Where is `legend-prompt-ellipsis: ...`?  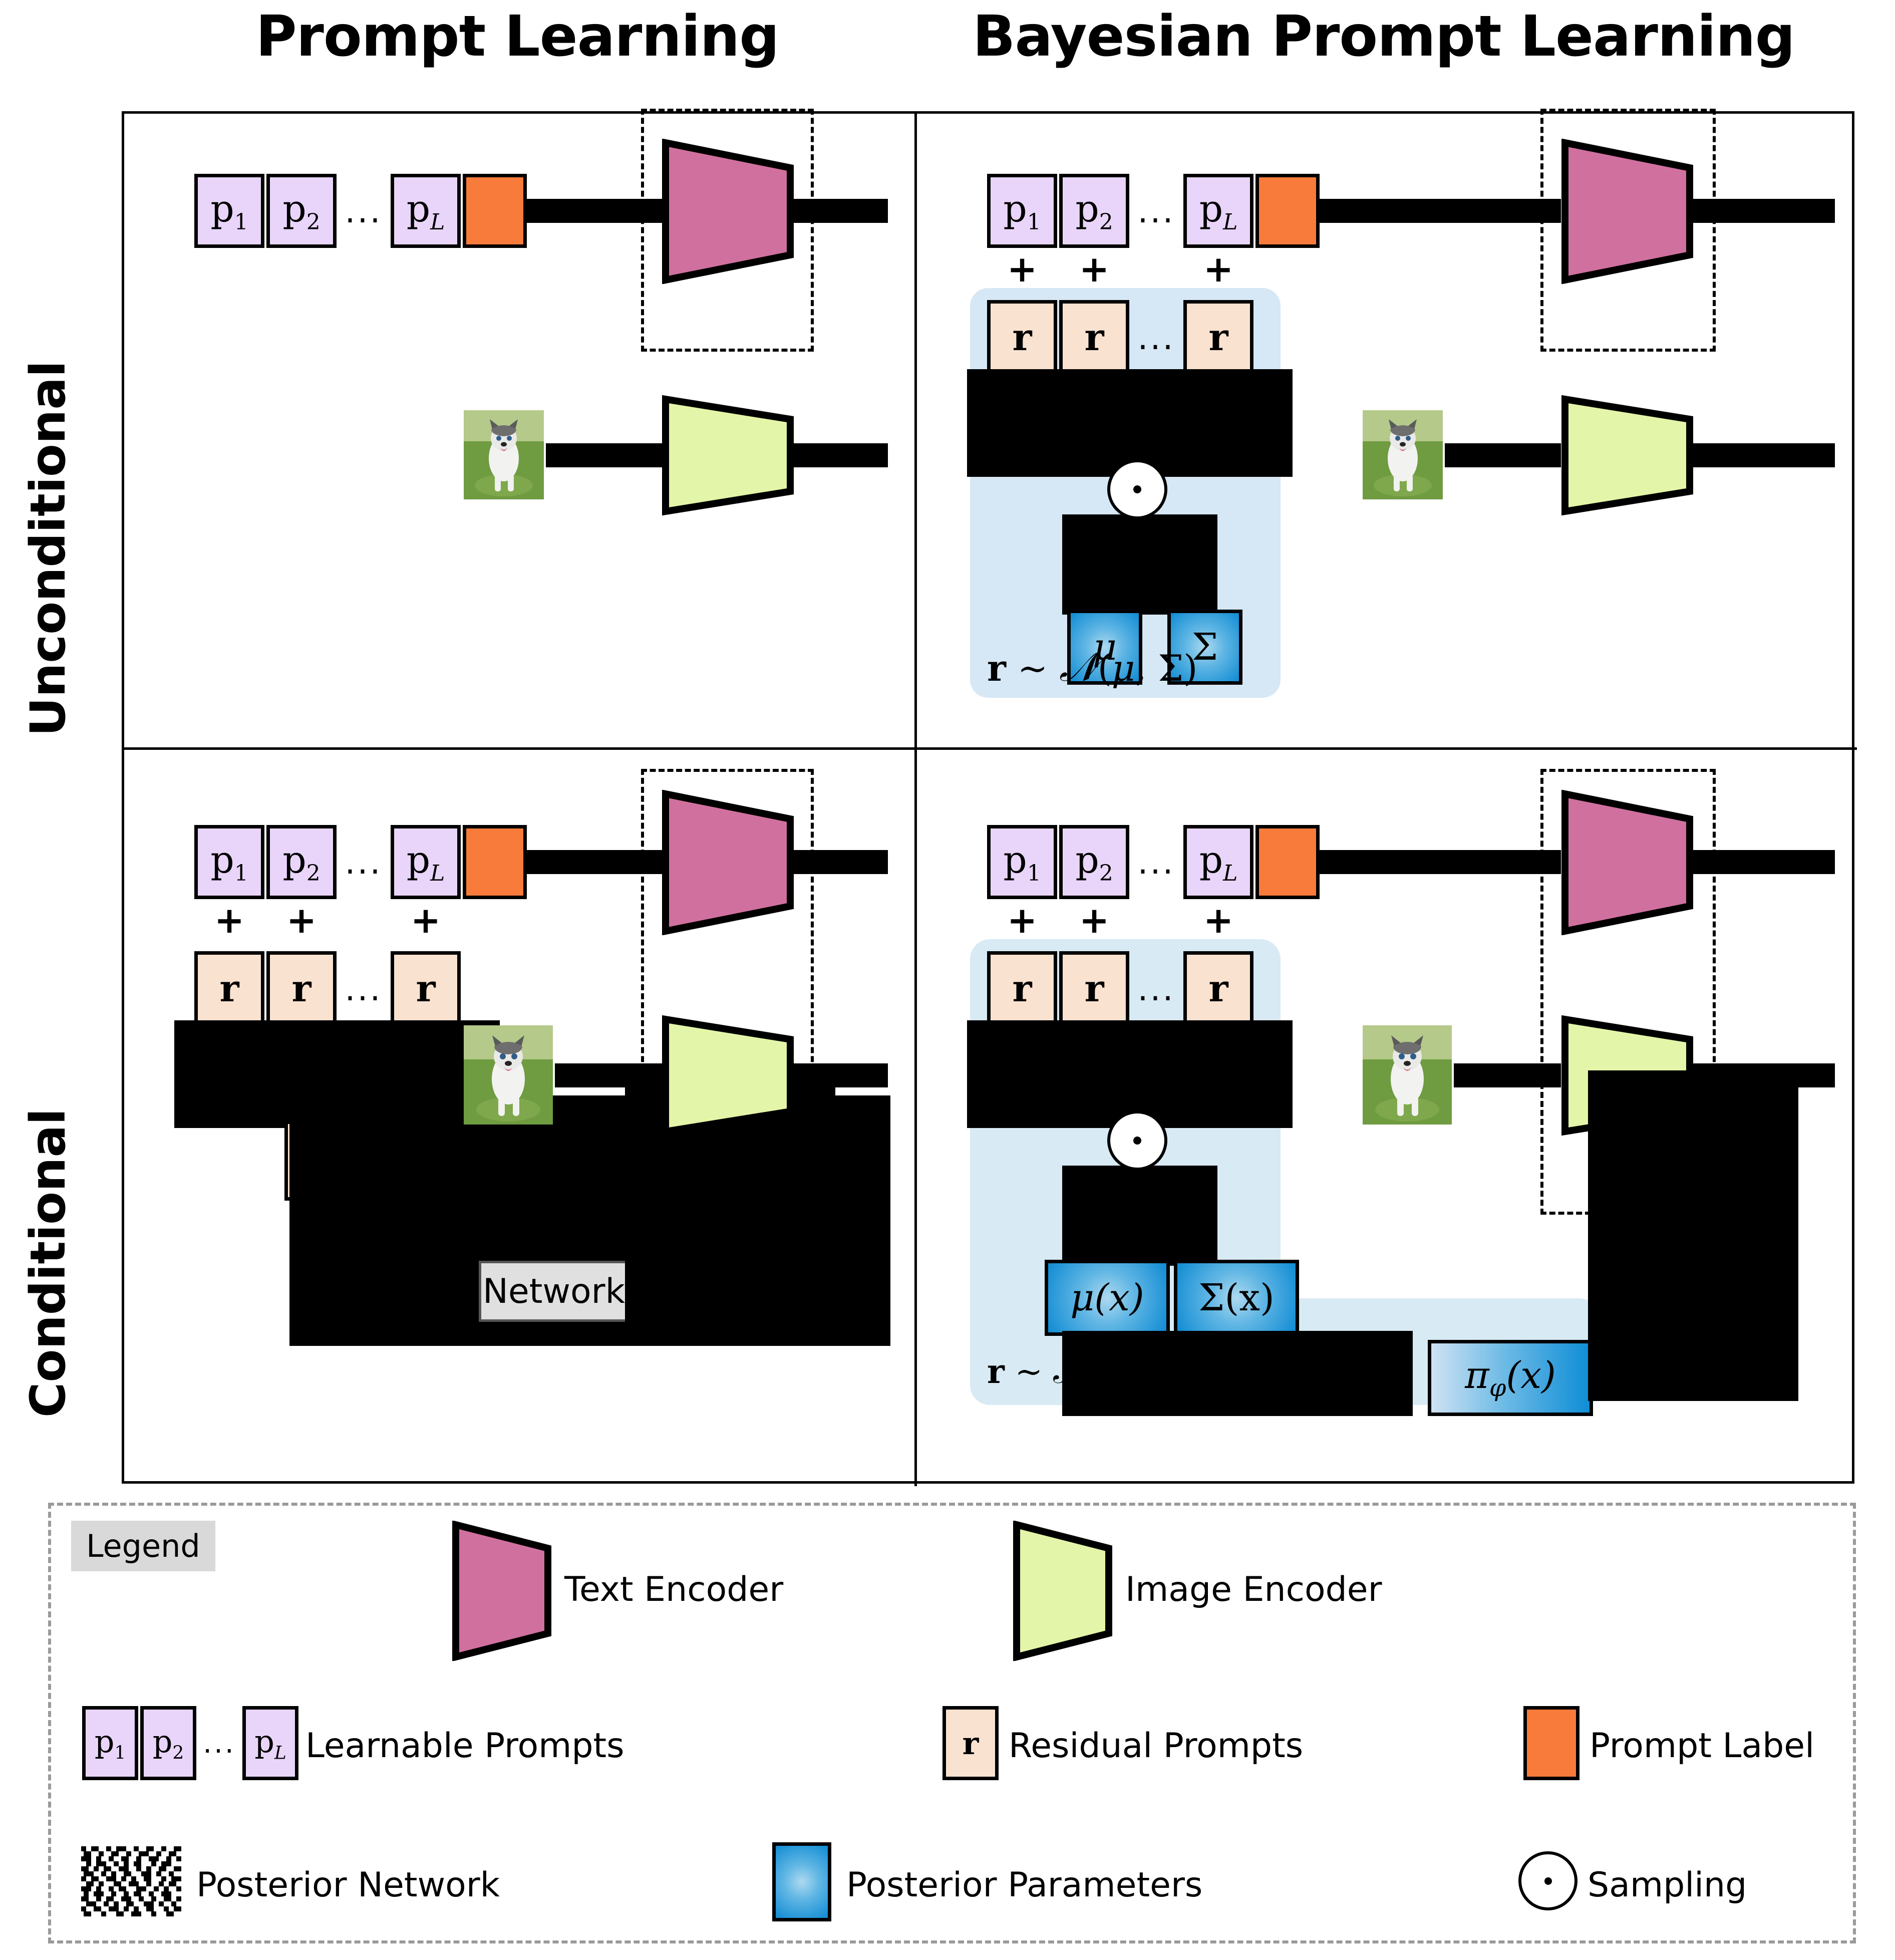 legend-prompt-ellipsis: ... is located at coordinates (219, 1743).